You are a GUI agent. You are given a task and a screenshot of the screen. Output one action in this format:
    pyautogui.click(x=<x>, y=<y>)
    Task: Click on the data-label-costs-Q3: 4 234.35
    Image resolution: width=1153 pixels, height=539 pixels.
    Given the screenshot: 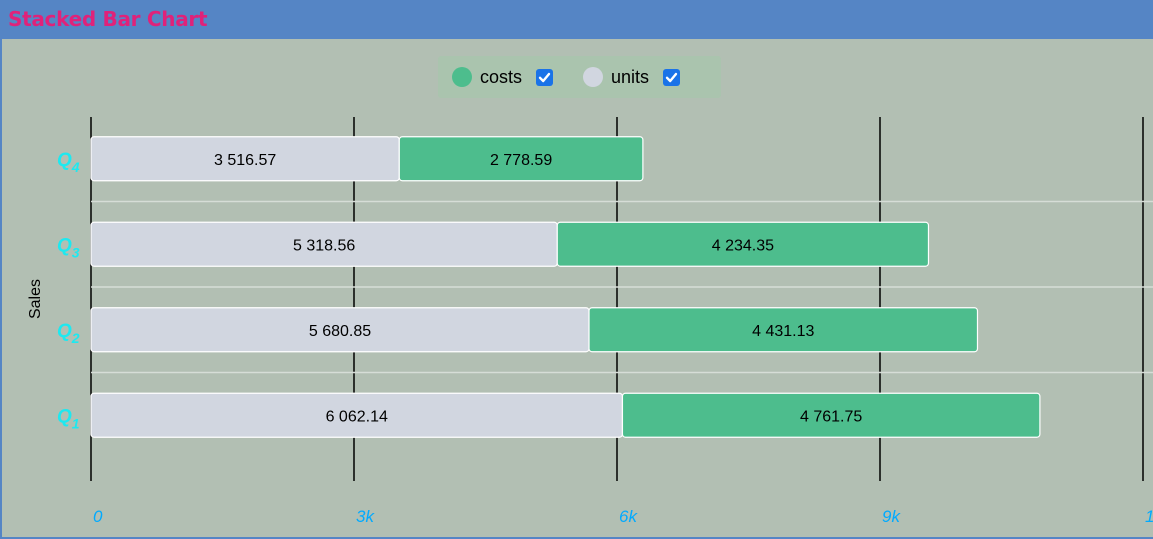 What is the action you would take?
    pyautogui.click(x=743, y=245)
    